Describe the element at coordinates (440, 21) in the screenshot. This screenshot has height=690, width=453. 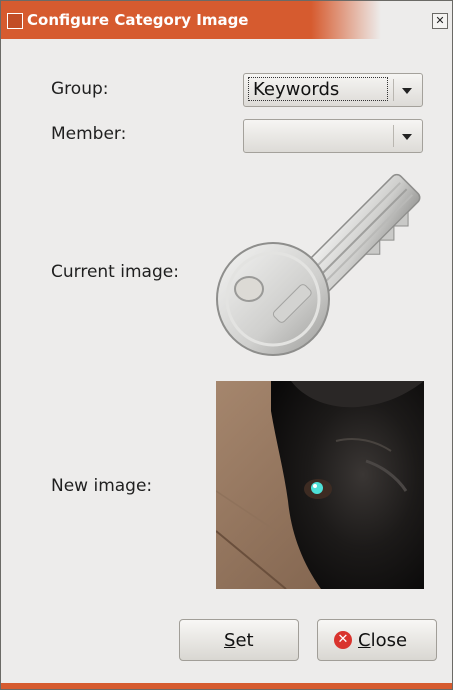
I see `close-window-icon: ✕` at that location.